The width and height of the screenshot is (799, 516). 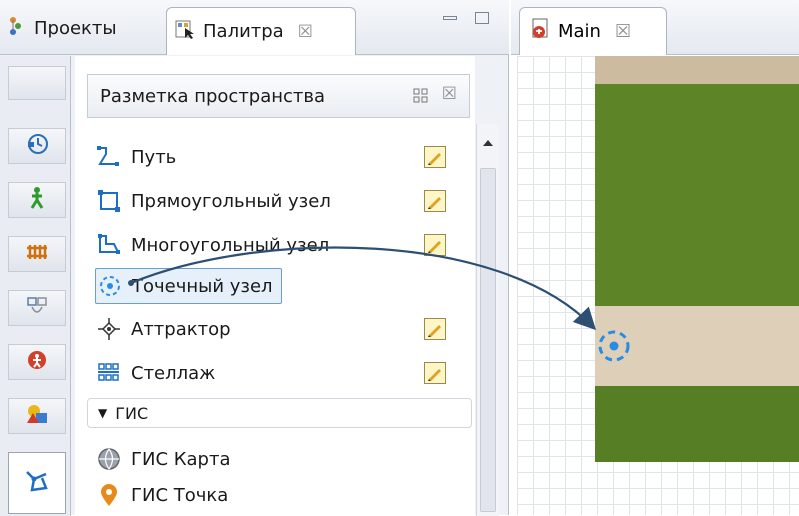 I want to click on point-node-icon, so click(x=110, y=286).